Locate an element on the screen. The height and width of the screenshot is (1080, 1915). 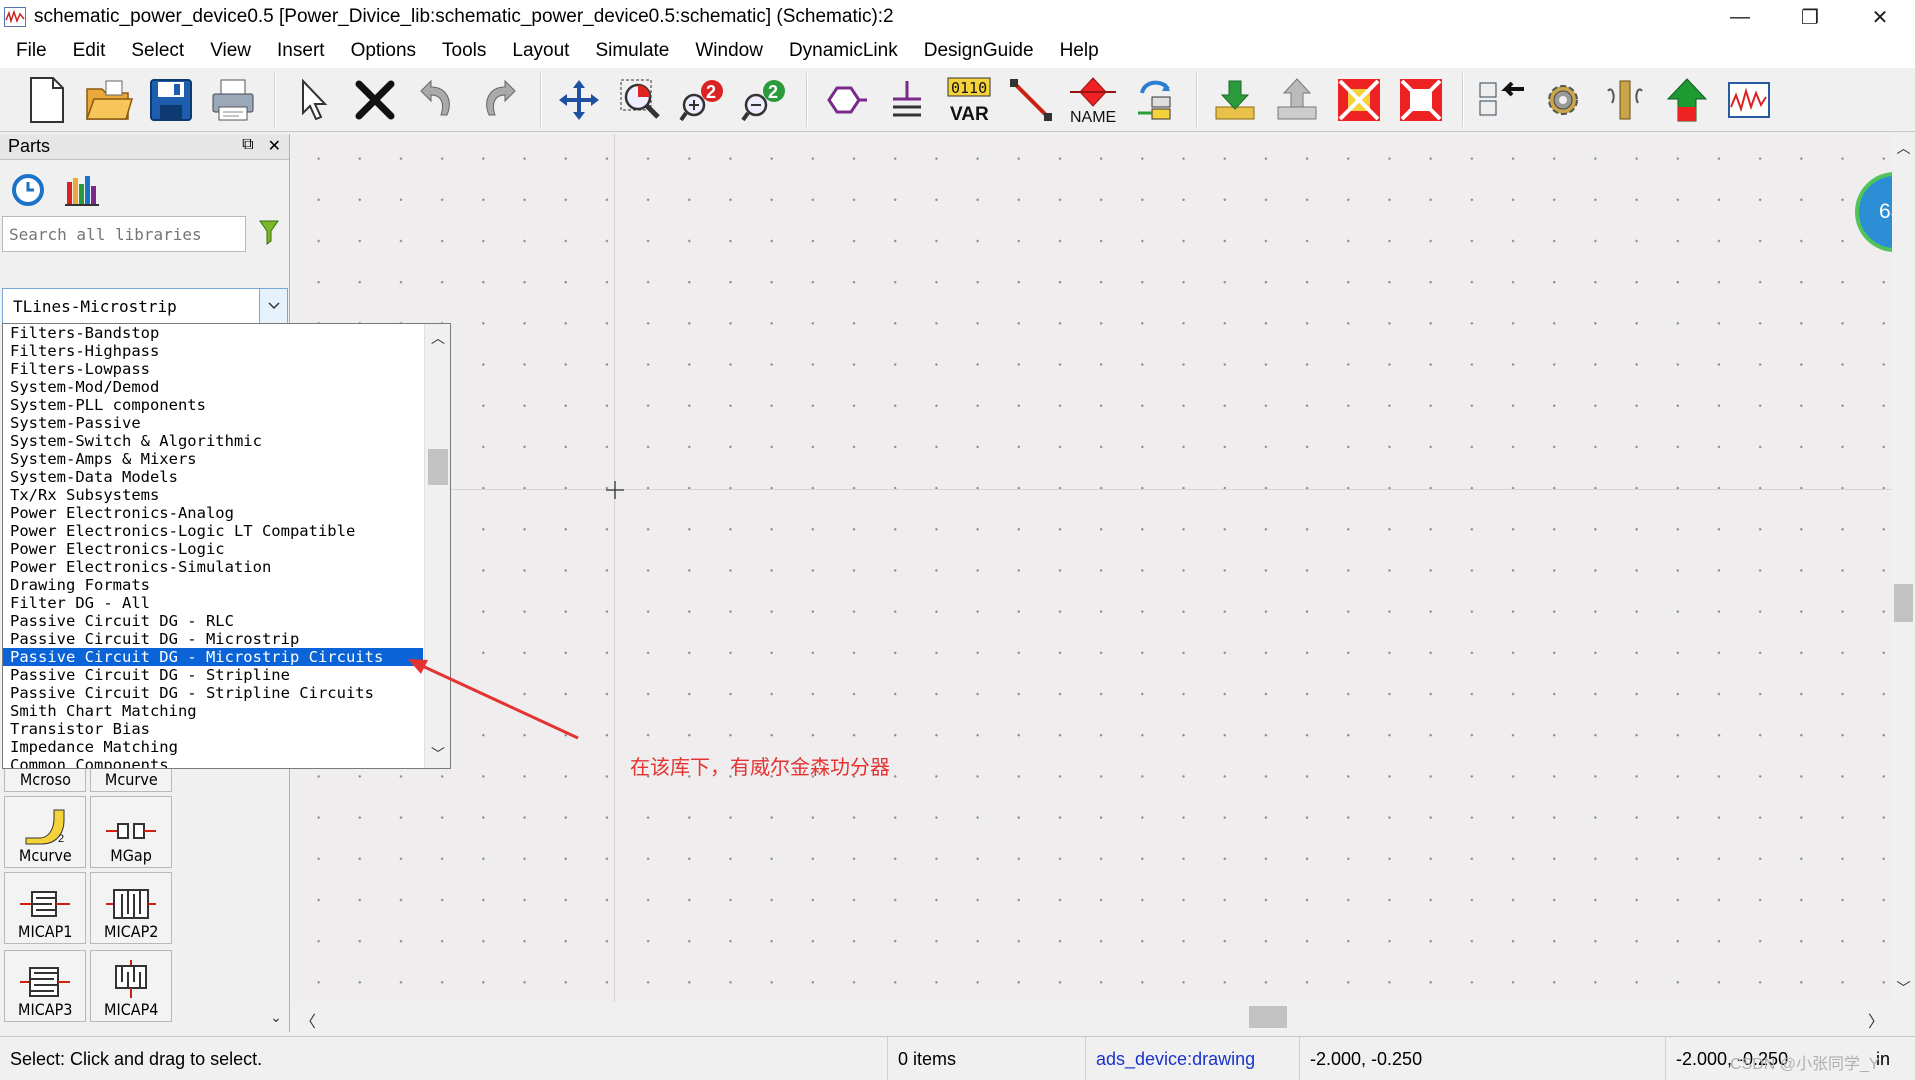
deactivate-icon is located at coordinates (1359, 100).